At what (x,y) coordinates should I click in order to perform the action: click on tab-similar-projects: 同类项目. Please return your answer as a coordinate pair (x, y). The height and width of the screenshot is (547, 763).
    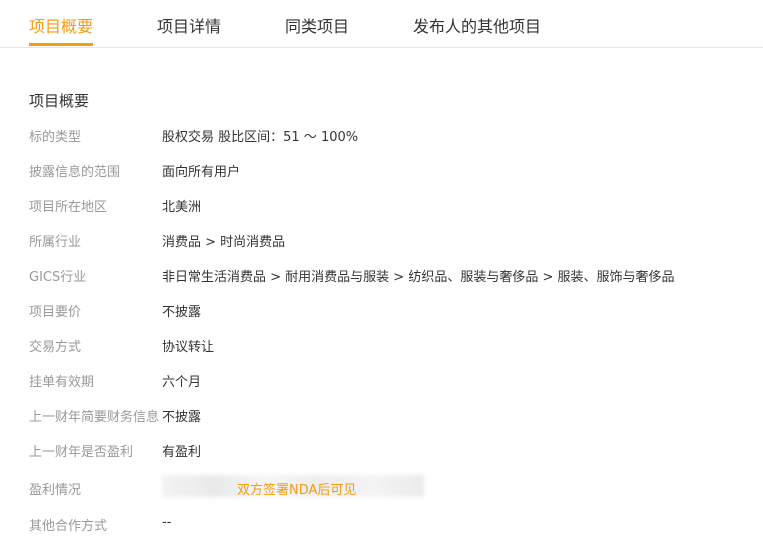
    Looking at the image, I should click on (317, 27).